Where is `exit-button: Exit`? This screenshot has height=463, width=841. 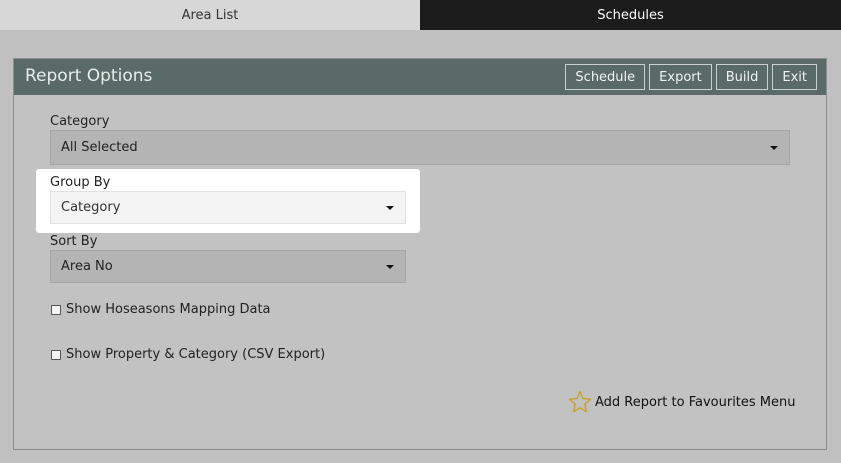
exit-button: Exit is located at coordinates (794, 77).